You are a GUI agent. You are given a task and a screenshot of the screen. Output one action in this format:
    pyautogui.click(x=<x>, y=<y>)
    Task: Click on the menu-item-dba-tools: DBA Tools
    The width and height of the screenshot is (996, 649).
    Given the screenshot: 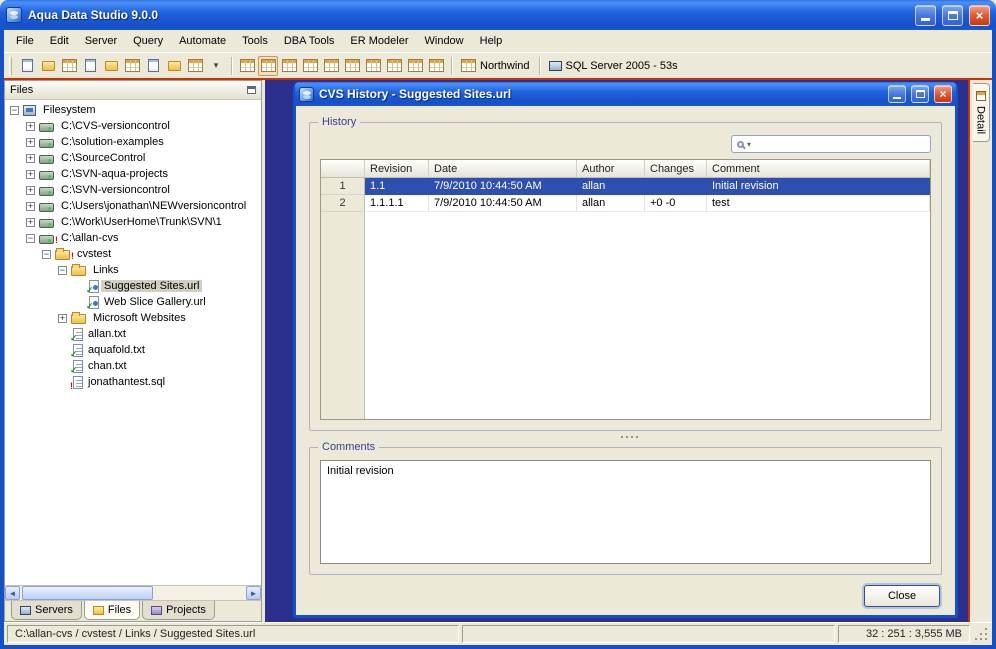 What is the action you would take?
    pyautogui.click(x=309, y=41)
    